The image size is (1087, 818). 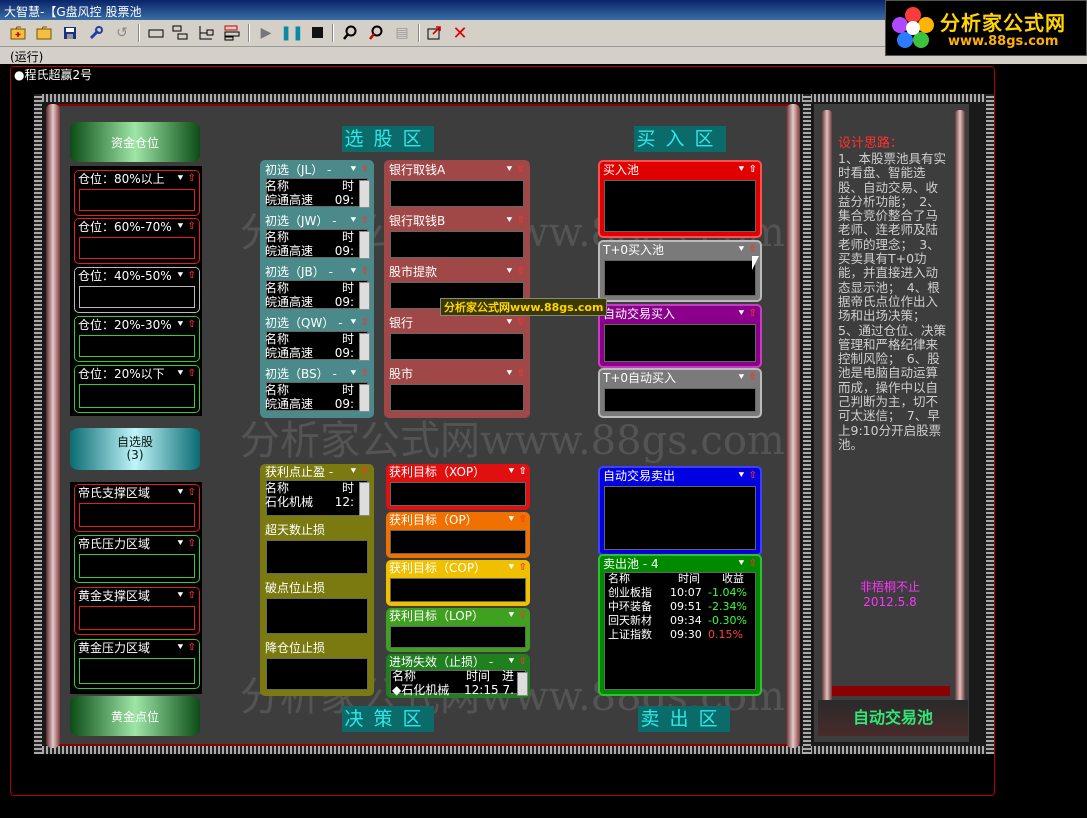 What do you see at coordinates (402, 33) in the screenshot?
I see `replace-icon: ▤` at bounding box center [402, 33].